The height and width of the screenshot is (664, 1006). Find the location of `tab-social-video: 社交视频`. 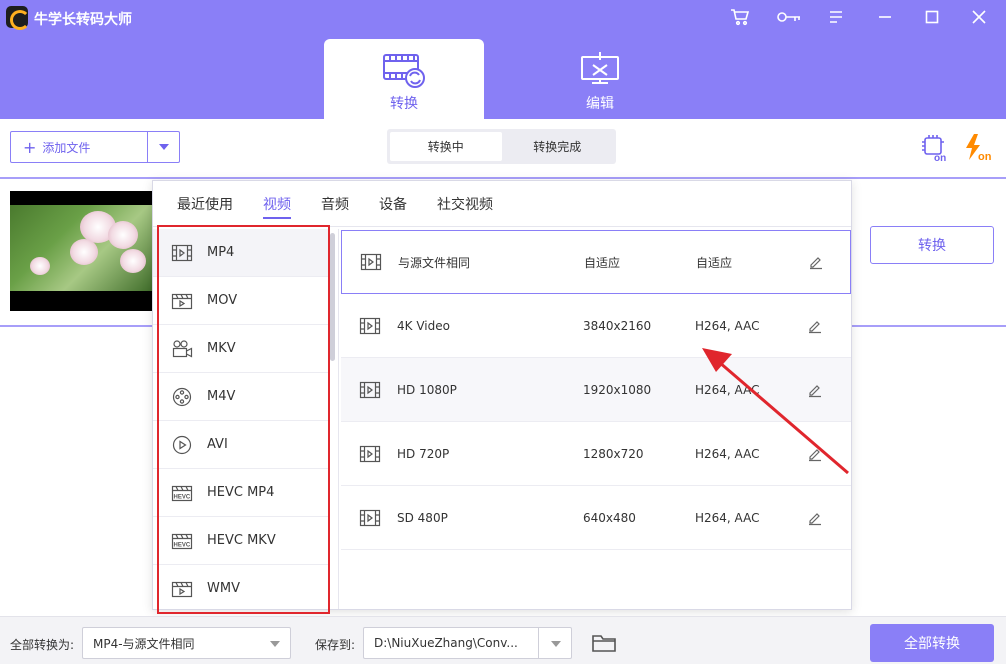

tab-social-video: 社交视频 is located at coordinates (465, 204).